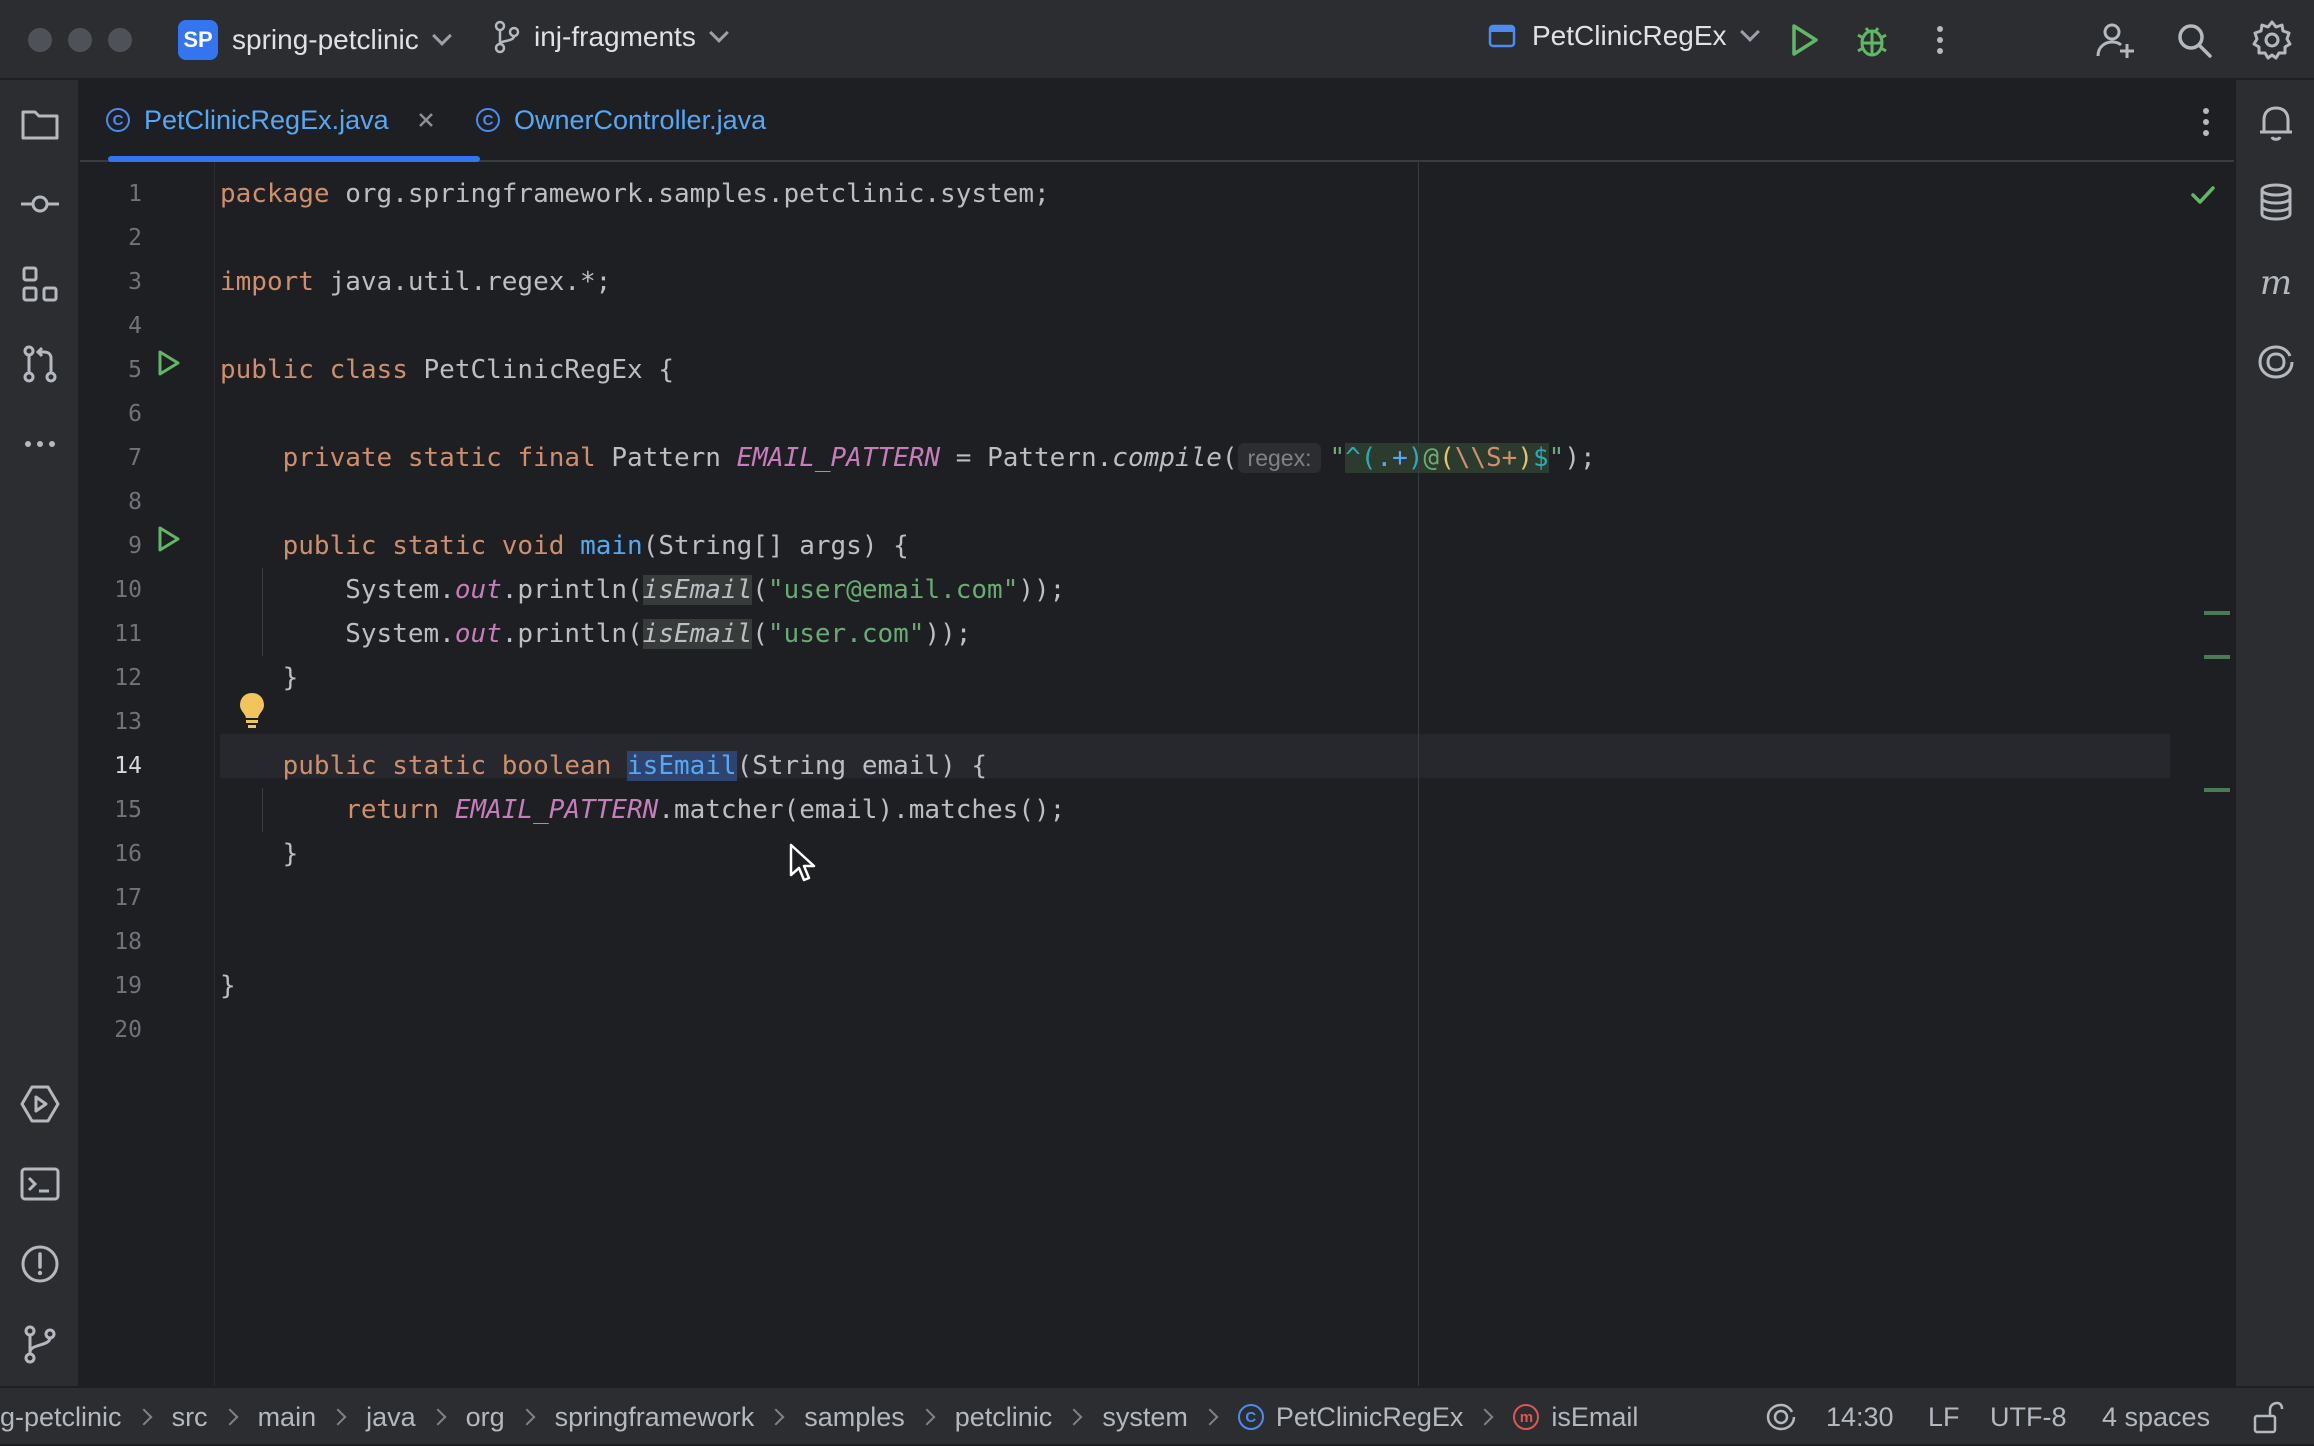  Describe the element at coordinates (533, 546) in the screenshot. I see `keyword: void` at that location.